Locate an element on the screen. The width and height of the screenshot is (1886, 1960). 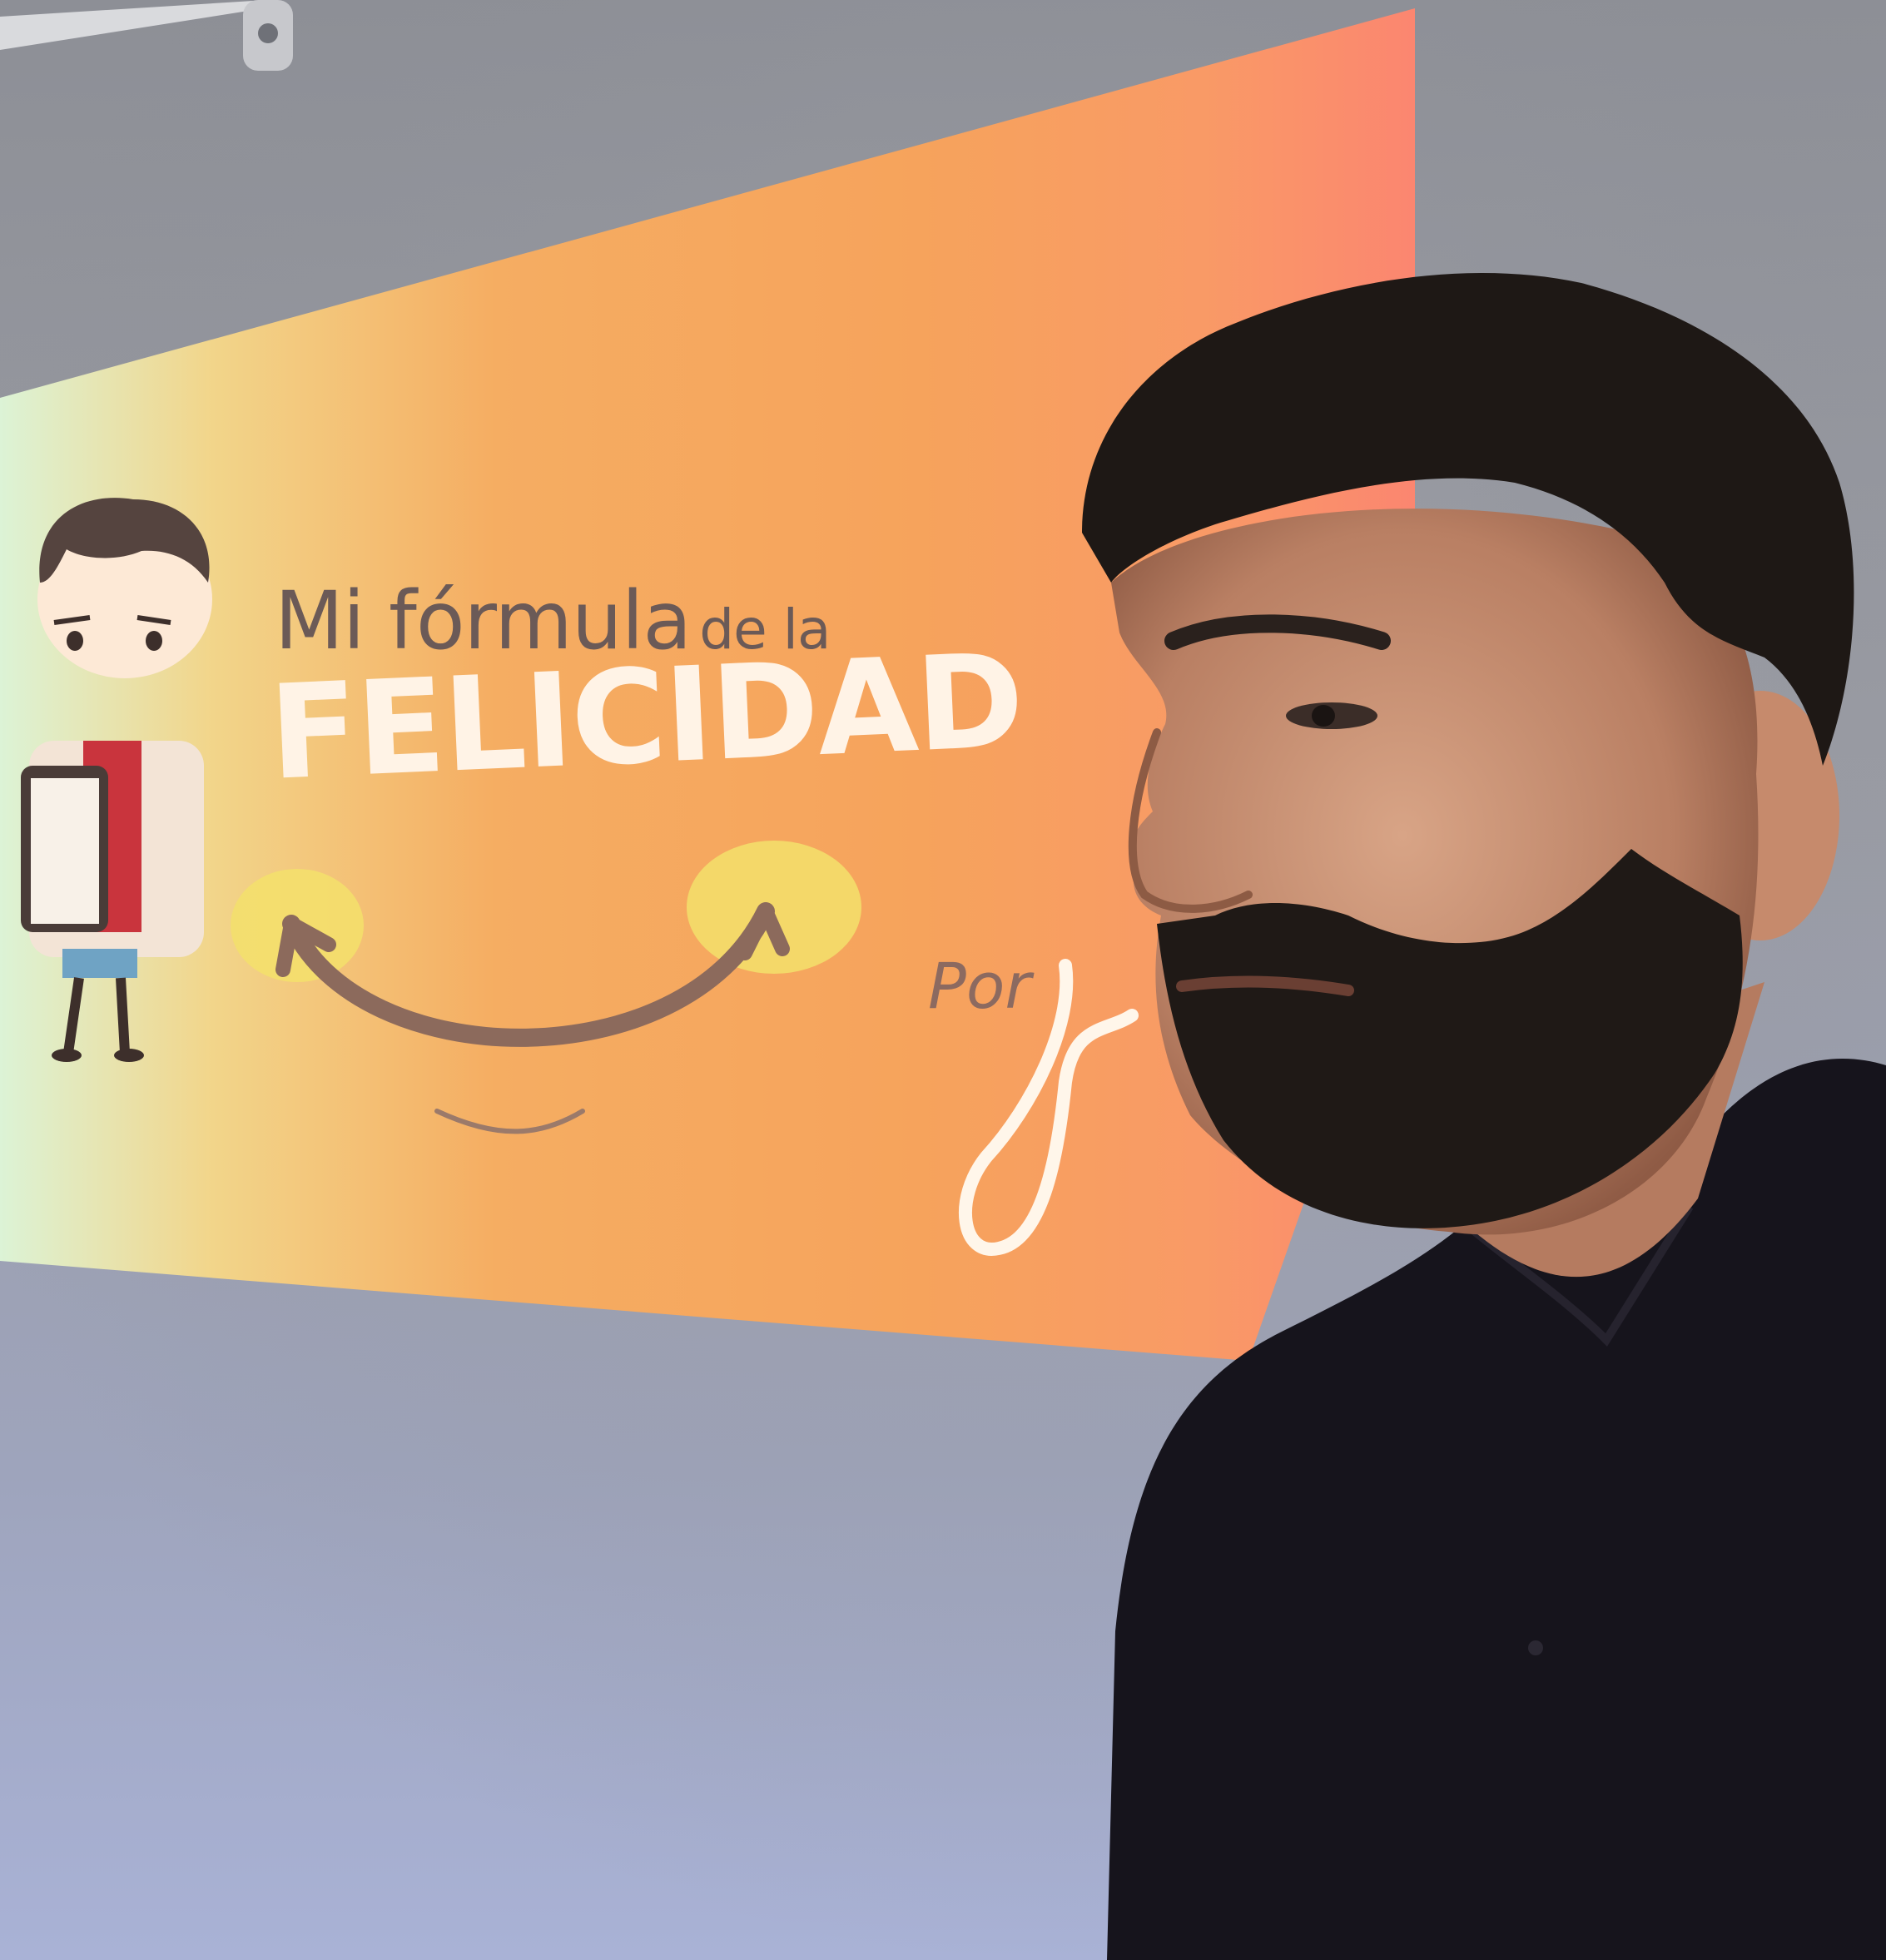
slide-byline: Por is located at coordinates (979, 986).